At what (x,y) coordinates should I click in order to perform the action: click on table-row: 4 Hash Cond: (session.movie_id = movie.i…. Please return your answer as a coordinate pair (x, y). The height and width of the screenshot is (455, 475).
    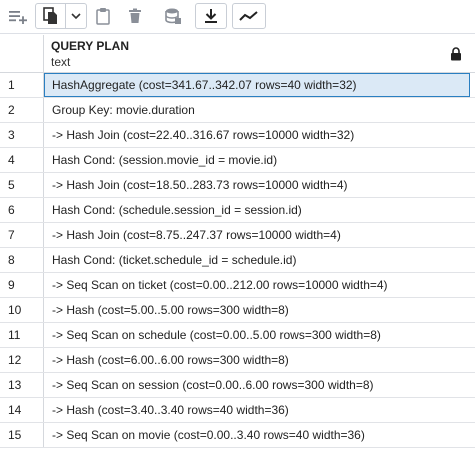
    Looking at the image, I should click on (237, 160).